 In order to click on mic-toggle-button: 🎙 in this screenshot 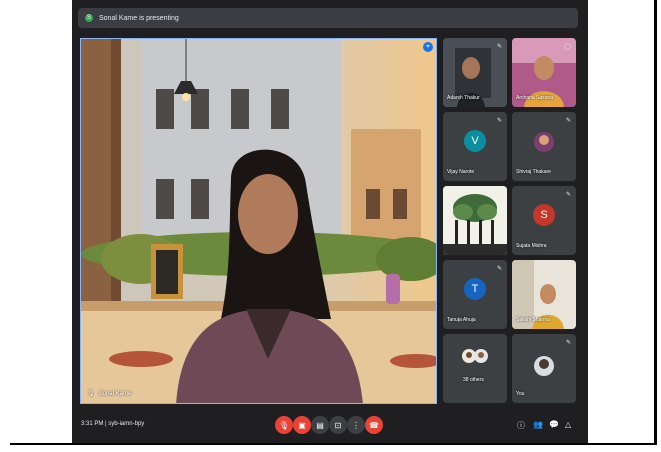, I will do `click(284, 425)`.